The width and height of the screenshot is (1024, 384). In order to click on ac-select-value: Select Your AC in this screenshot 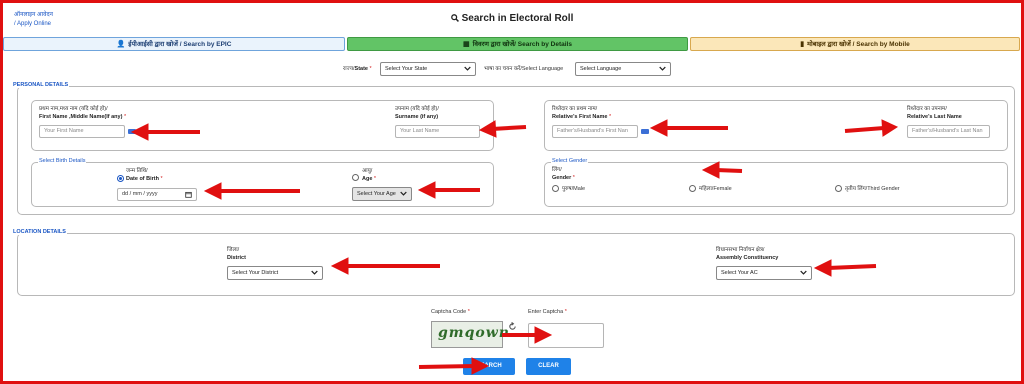, I will do `click(739, 273)`.